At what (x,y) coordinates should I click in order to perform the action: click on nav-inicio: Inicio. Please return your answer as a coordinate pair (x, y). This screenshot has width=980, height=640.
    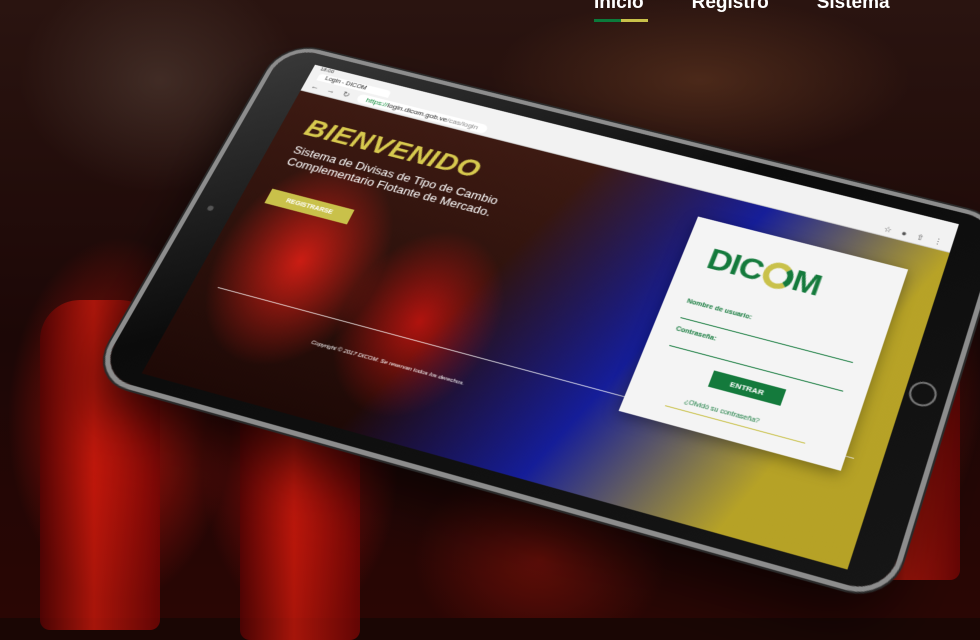
    Looking at the image, I should click on (621, 11).